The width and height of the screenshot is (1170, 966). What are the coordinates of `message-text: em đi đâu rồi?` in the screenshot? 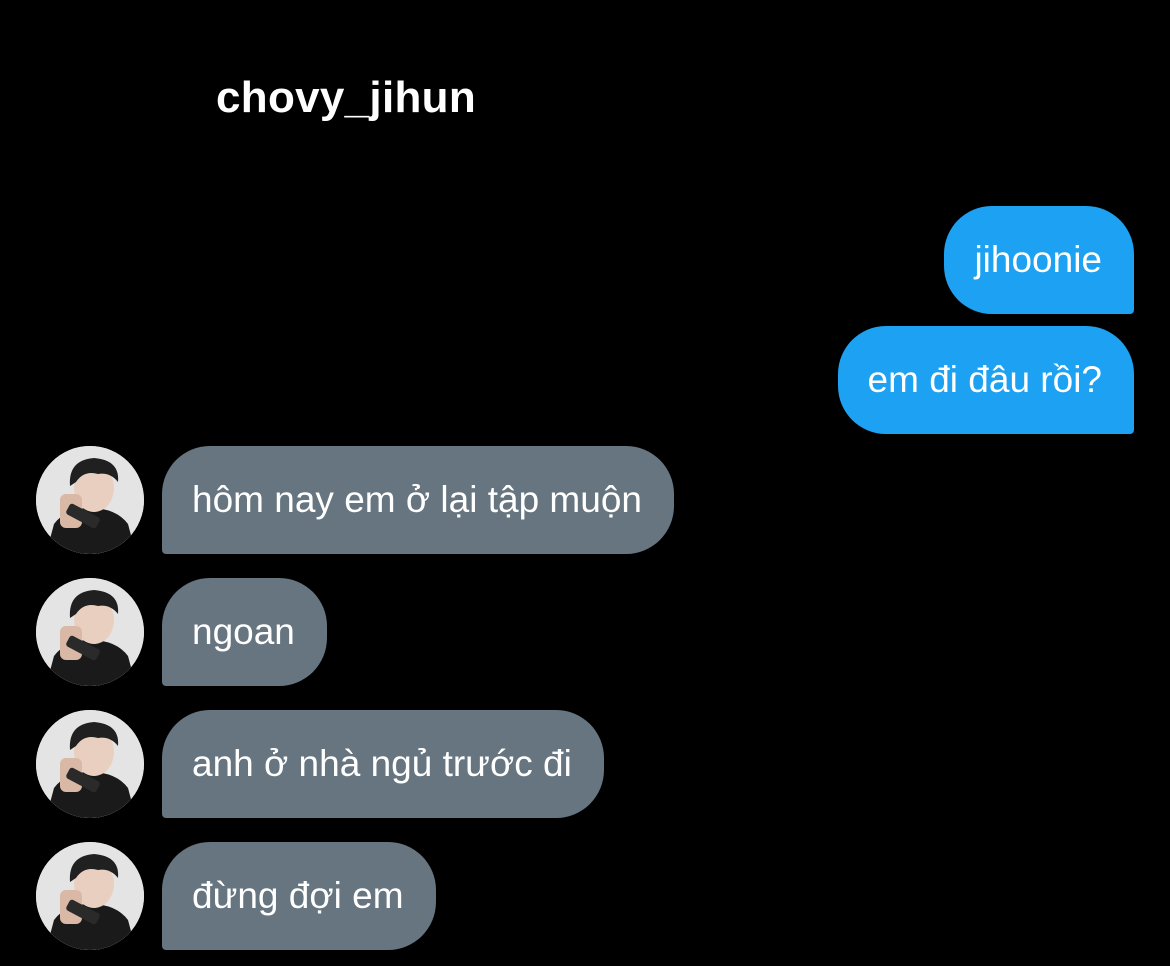 It's located at (984, 379).